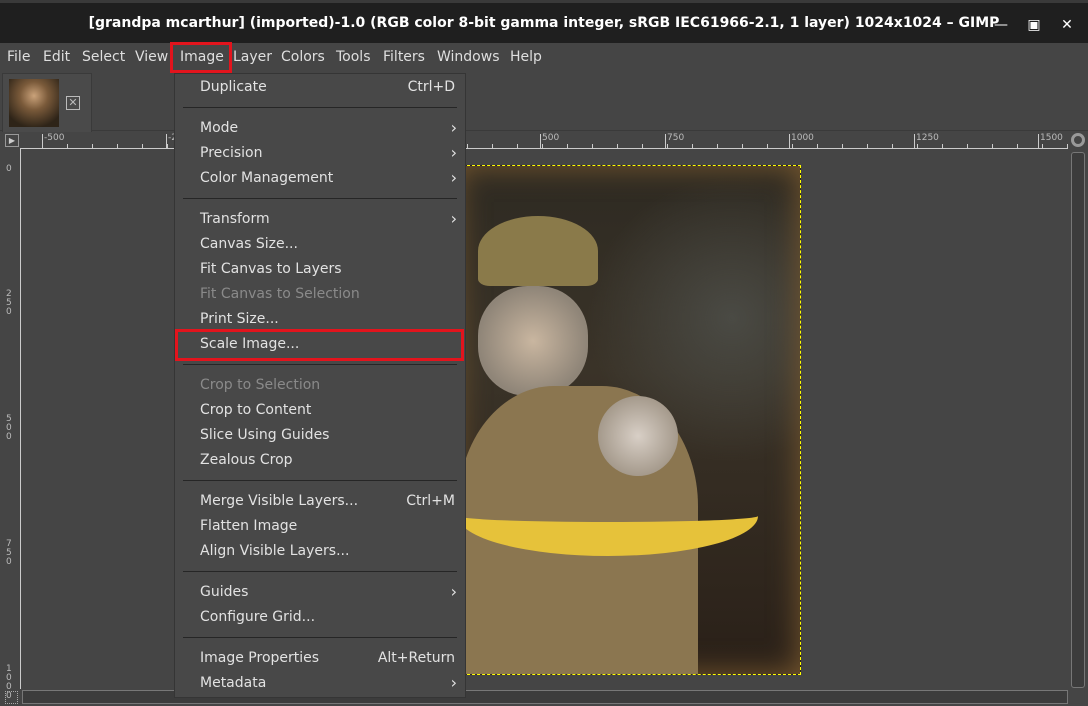 Image resolution: width=1088 pixels, height=706 pixels. I want to click on menu-item-color-management: Color Management ›, so click(320, 178).